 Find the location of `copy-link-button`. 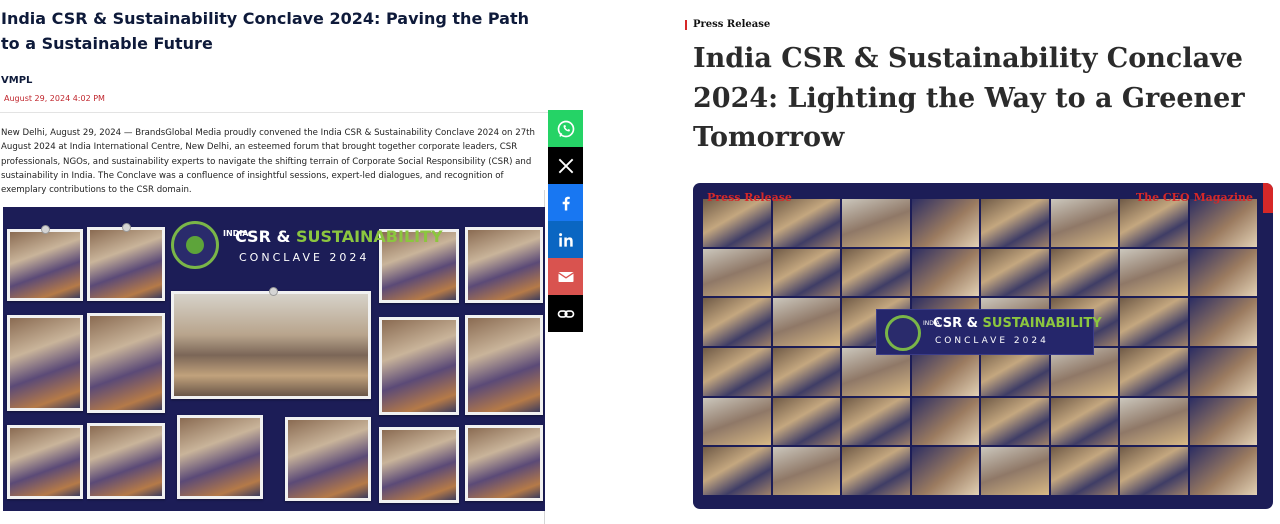

copy-link-button is located at coordinates (565, 313).